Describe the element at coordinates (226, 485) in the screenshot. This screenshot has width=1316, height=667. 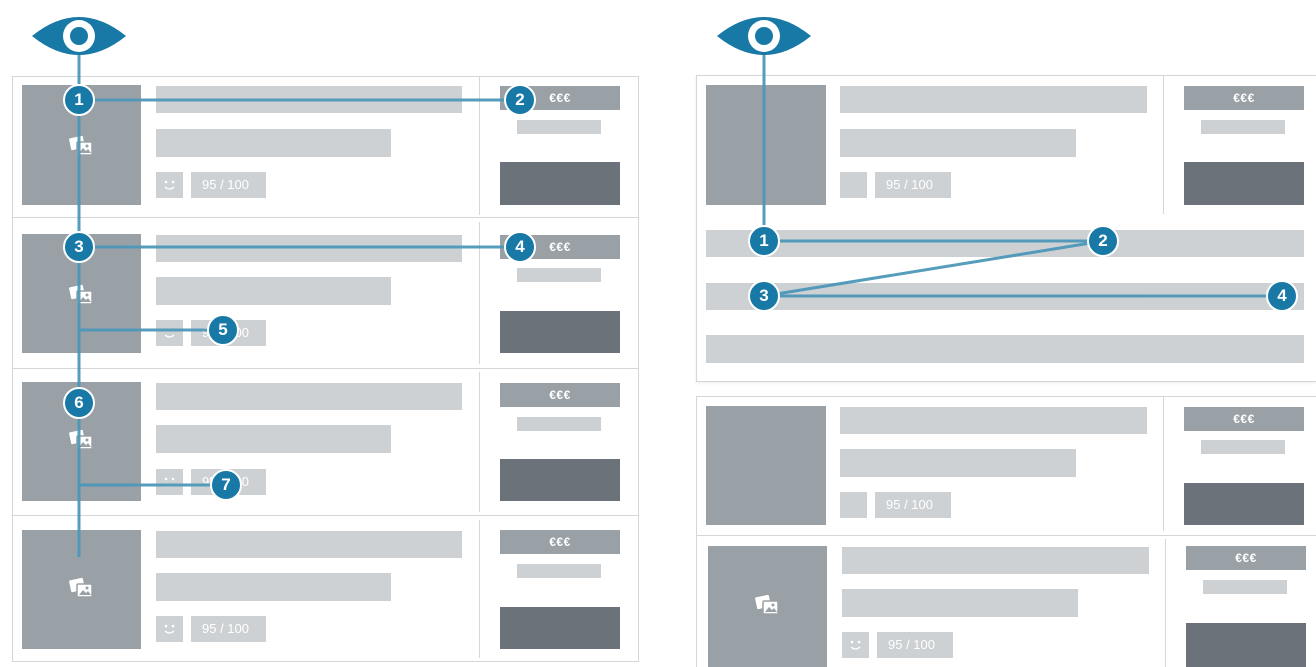
I see `fixation-marker: 7` at that location.